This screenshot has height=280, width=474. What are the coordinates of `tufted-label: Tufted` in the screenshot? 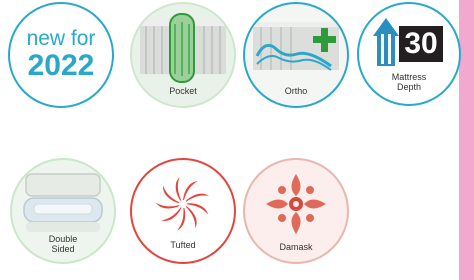 It's located at (183, 245).